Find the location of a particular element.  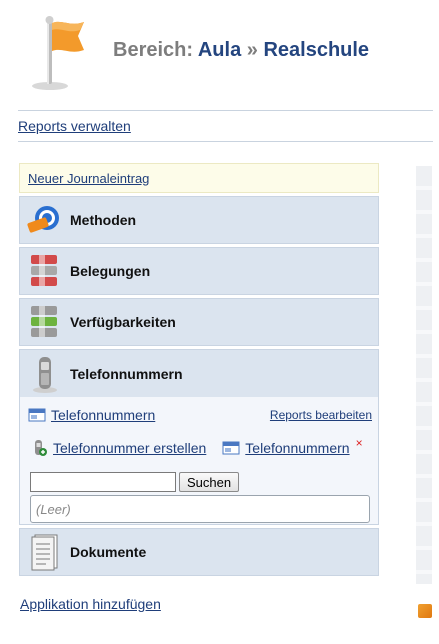

right-column is located at coordinates (424, 375).